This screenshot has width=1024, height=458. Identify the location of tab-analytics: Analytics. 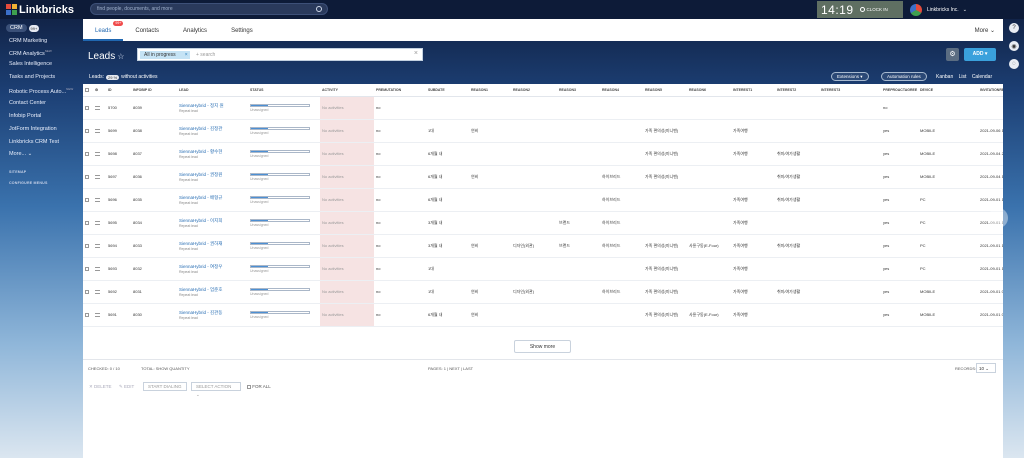
(195, 30).